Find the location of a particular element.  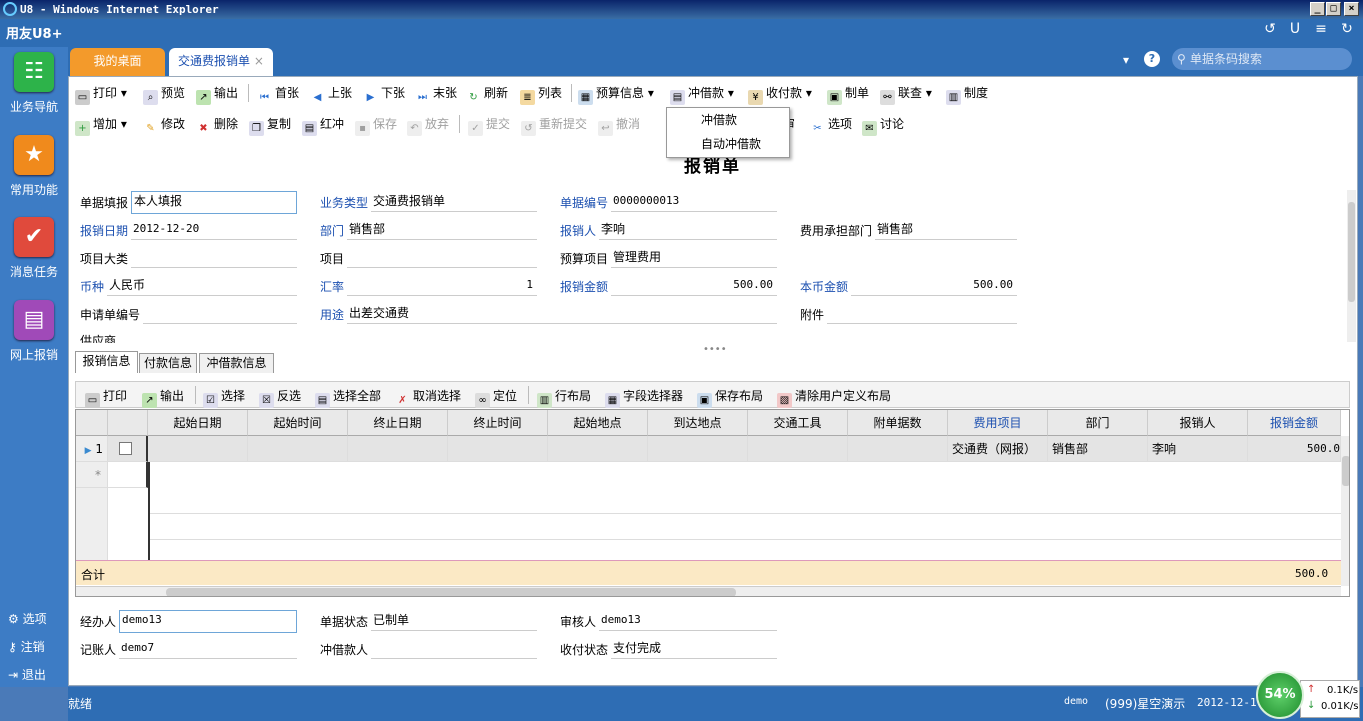

tab-offset-info: 冲借款信息 is located at coordinates (236, 363).